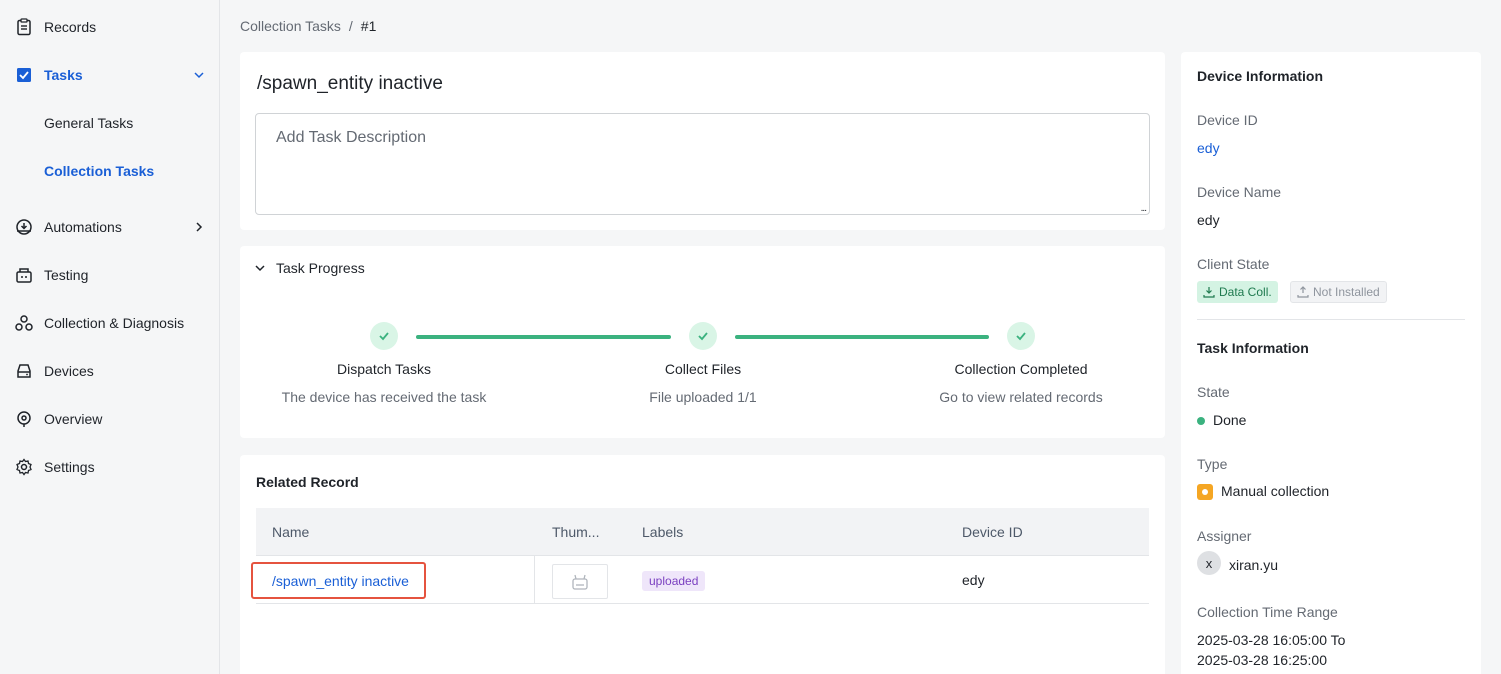 This screenshot has height=674, width=1501. Describe the element at coordinates (24, 323) in the screenshot. I see `diagnosis-icon` at that location.